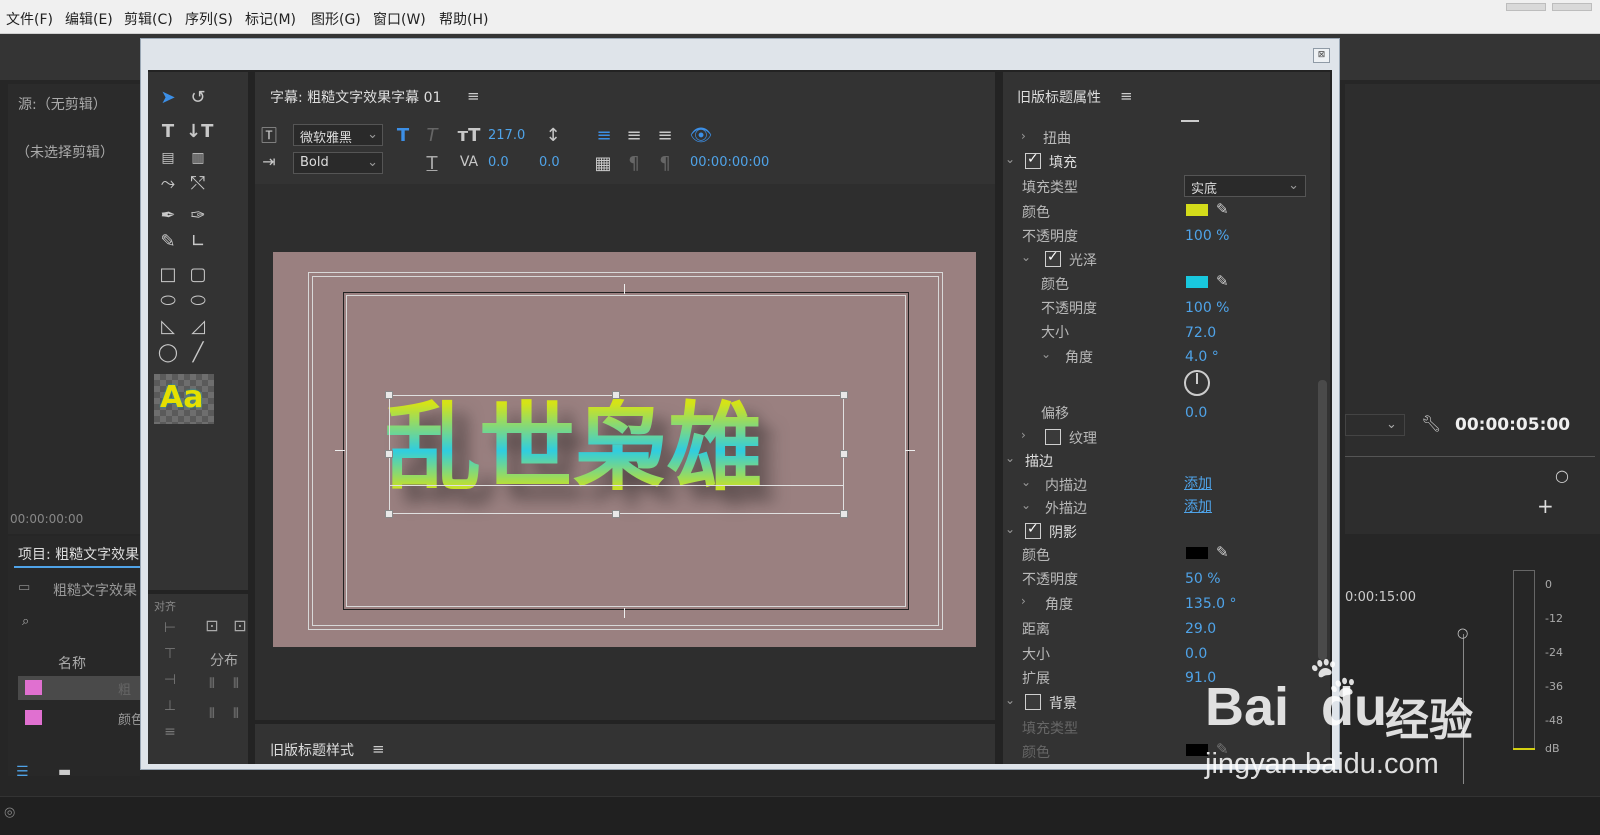  Describe the element at coordinates (170, 706) in the screenshot. I see `align-top-icon: ⊥` at that location.